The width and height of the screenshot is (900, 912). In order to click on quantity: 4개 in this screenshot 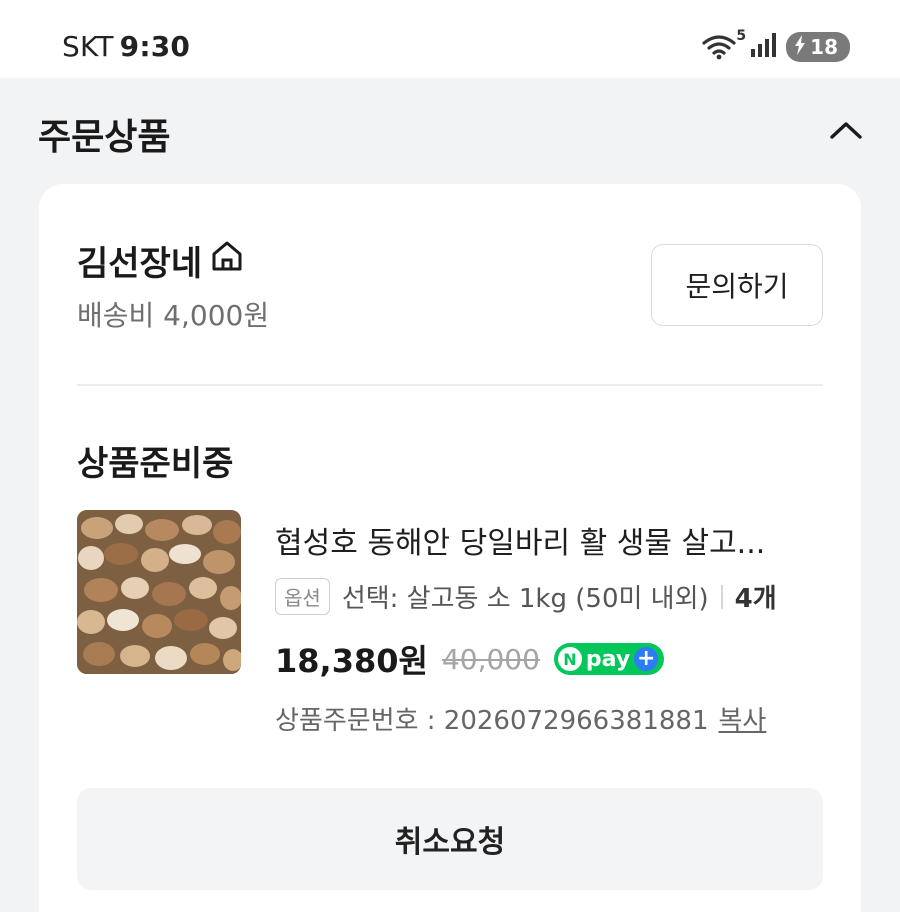, I will do `click(755, 599)`.